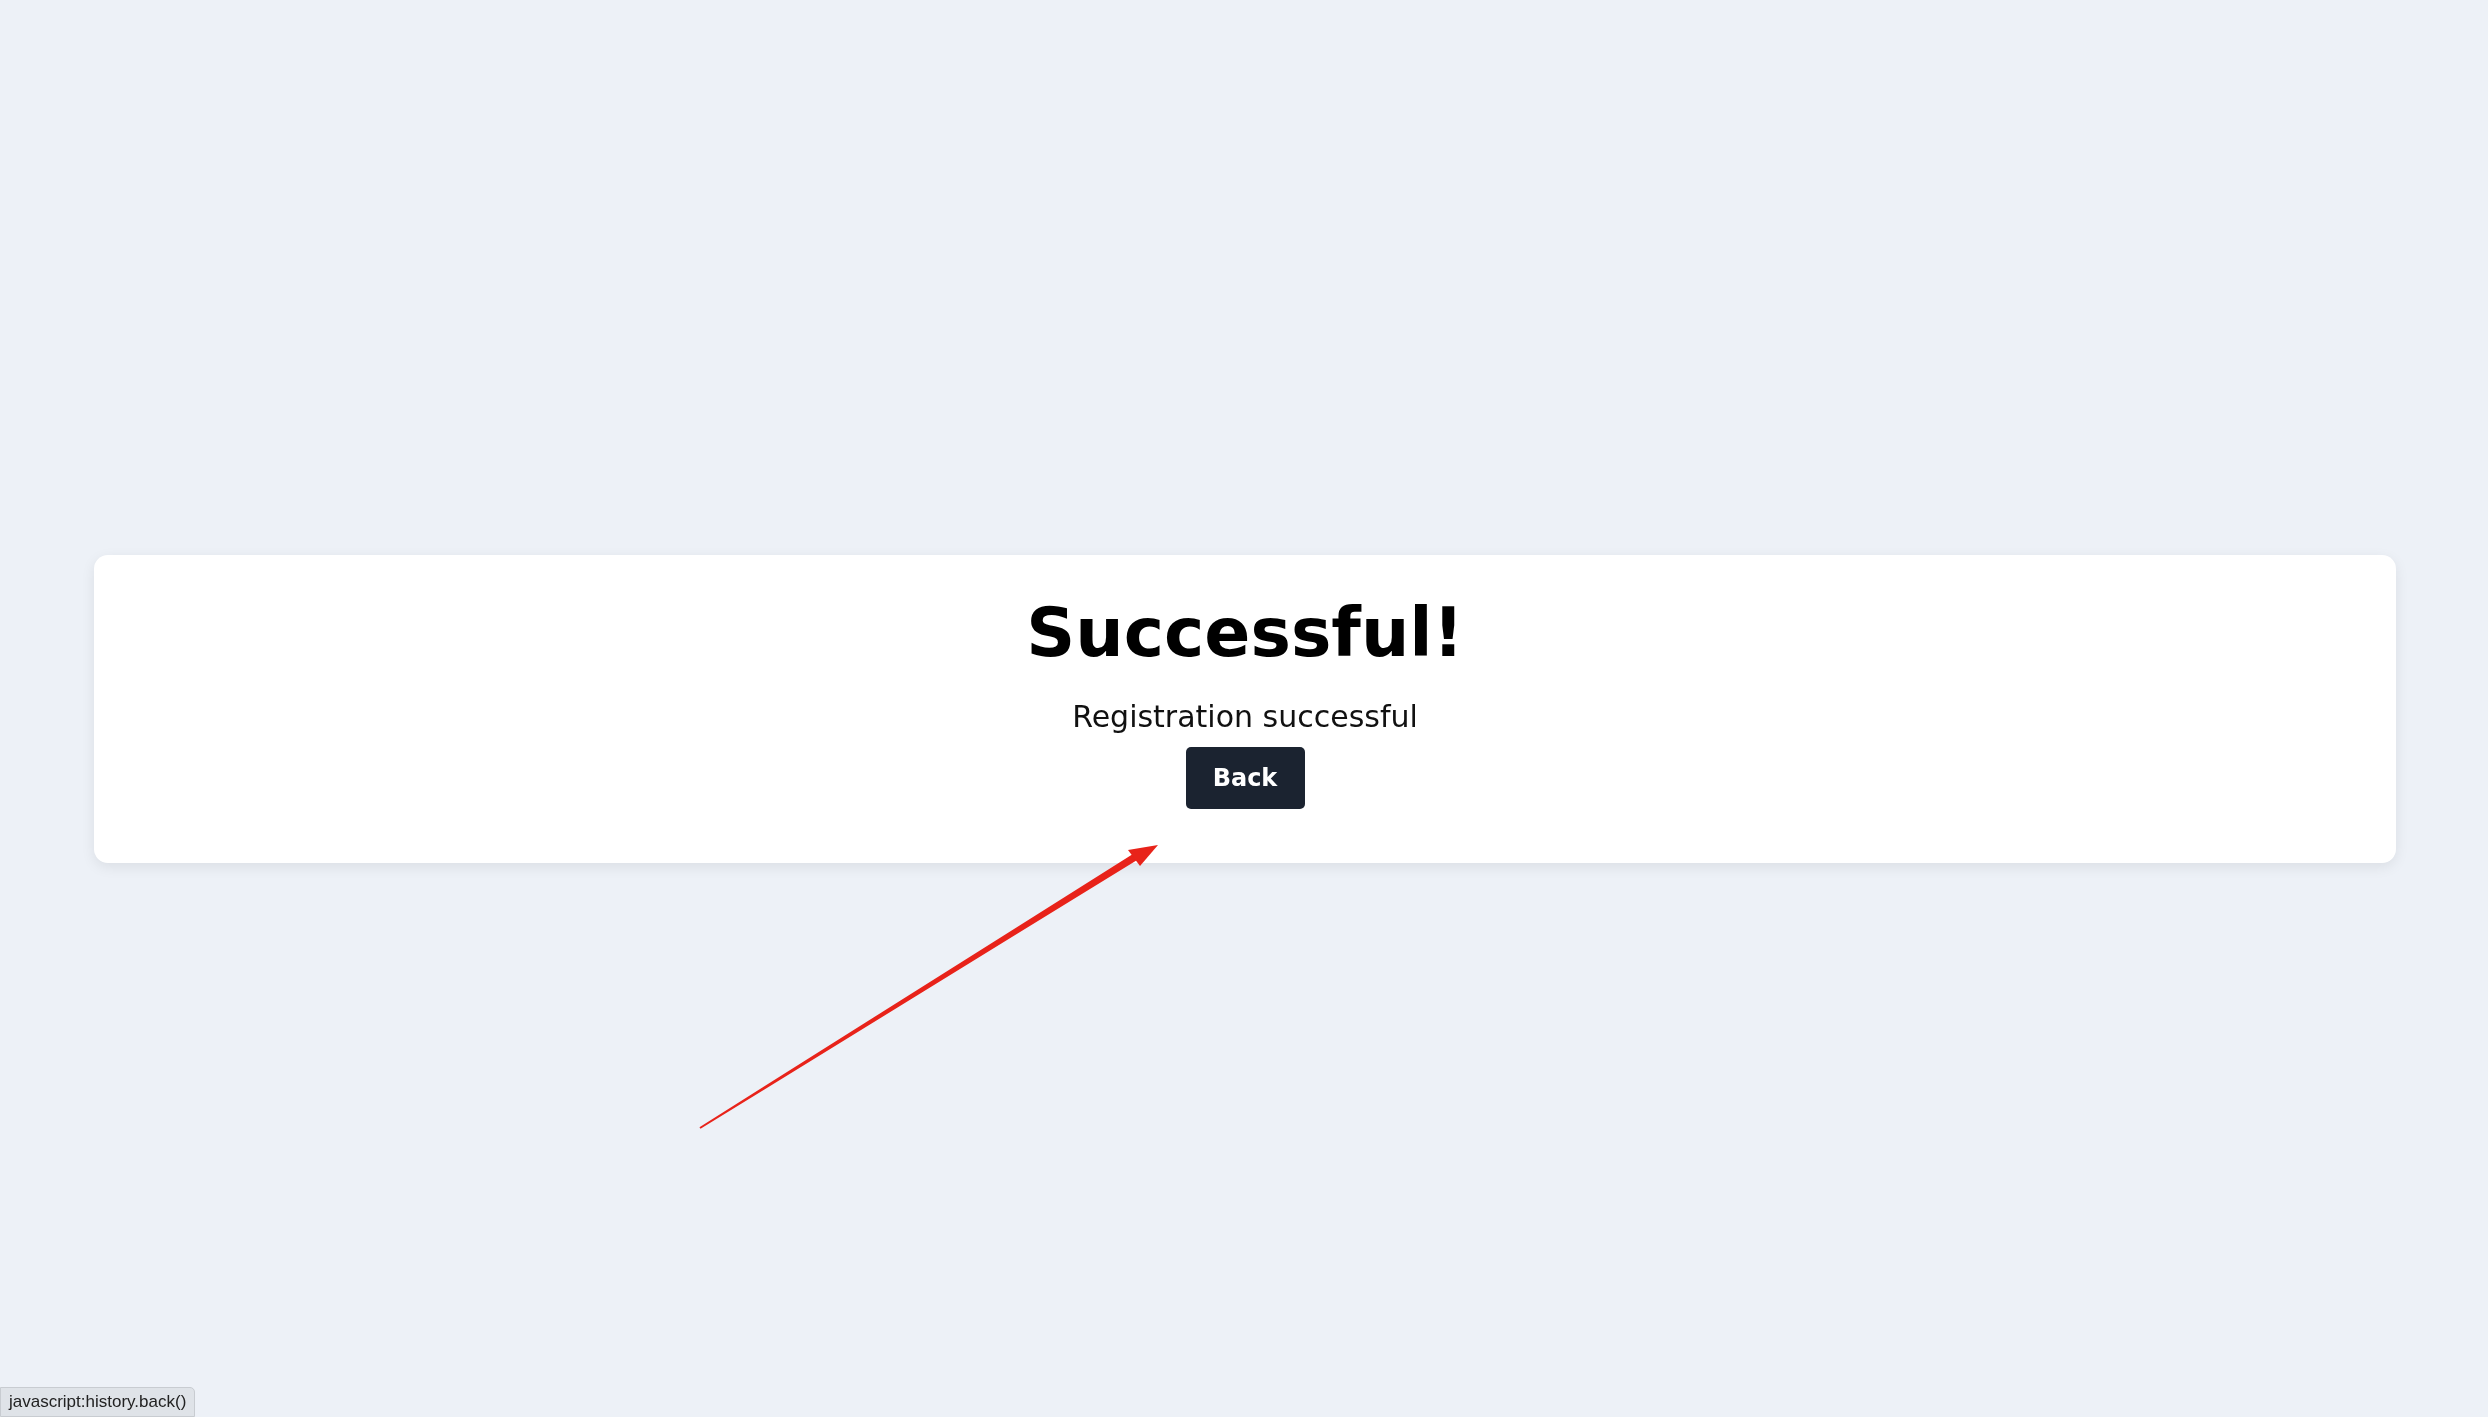 Image resolution: width=2488 pixels, height=1417 pixels. I want to click on success-message: Registration successful, so click(1245, 717).